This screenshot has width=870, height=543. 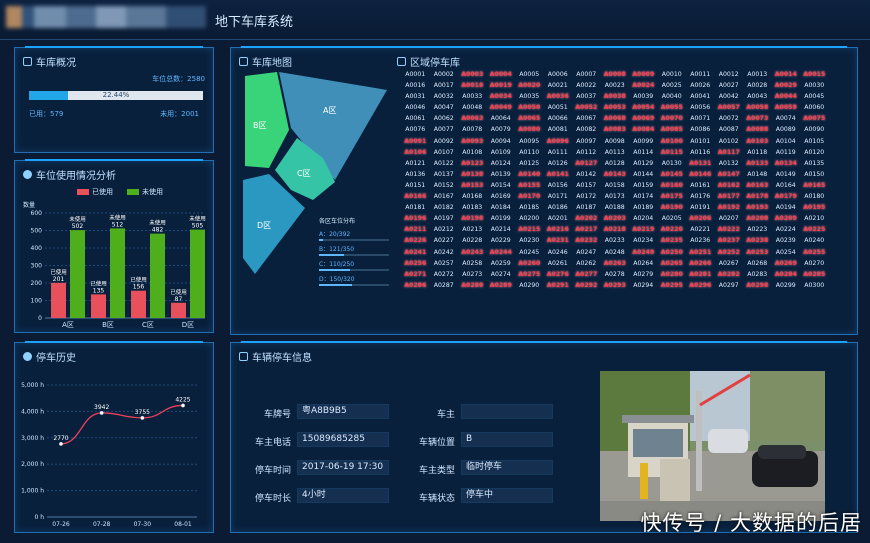 I want to click on parking-slot: A0222, so click(x=729, y=230).